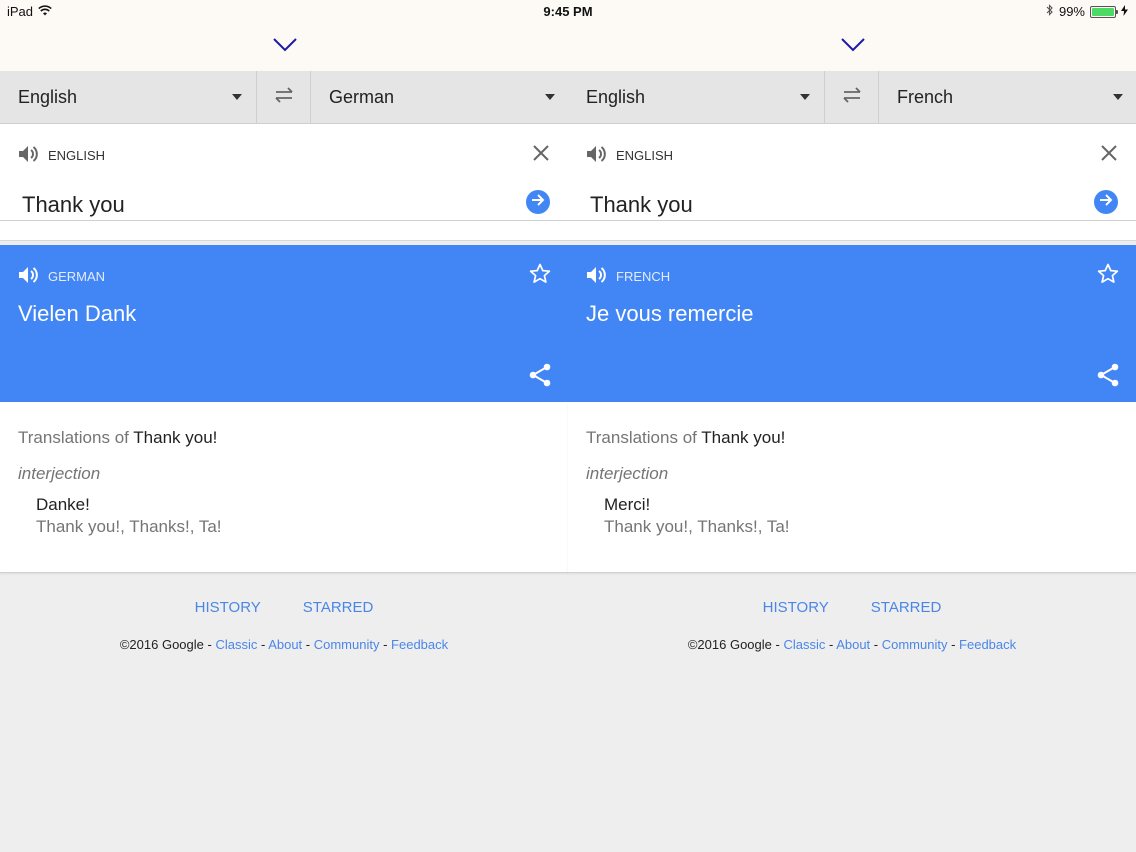 This screenshot has width=1136, height=852. What do you see at coordinates (1124, 11) in the screenshot?
I see `charging-icon` at bounding box center [1124, 11].